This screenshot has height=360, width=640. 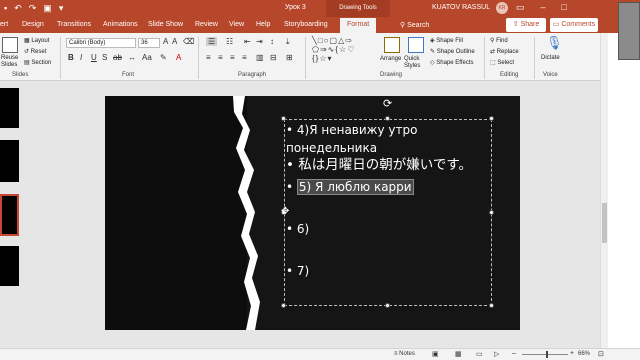 I want to click on shape-fill-button: ◈ Shape Fill, so click(x=446, y=40).